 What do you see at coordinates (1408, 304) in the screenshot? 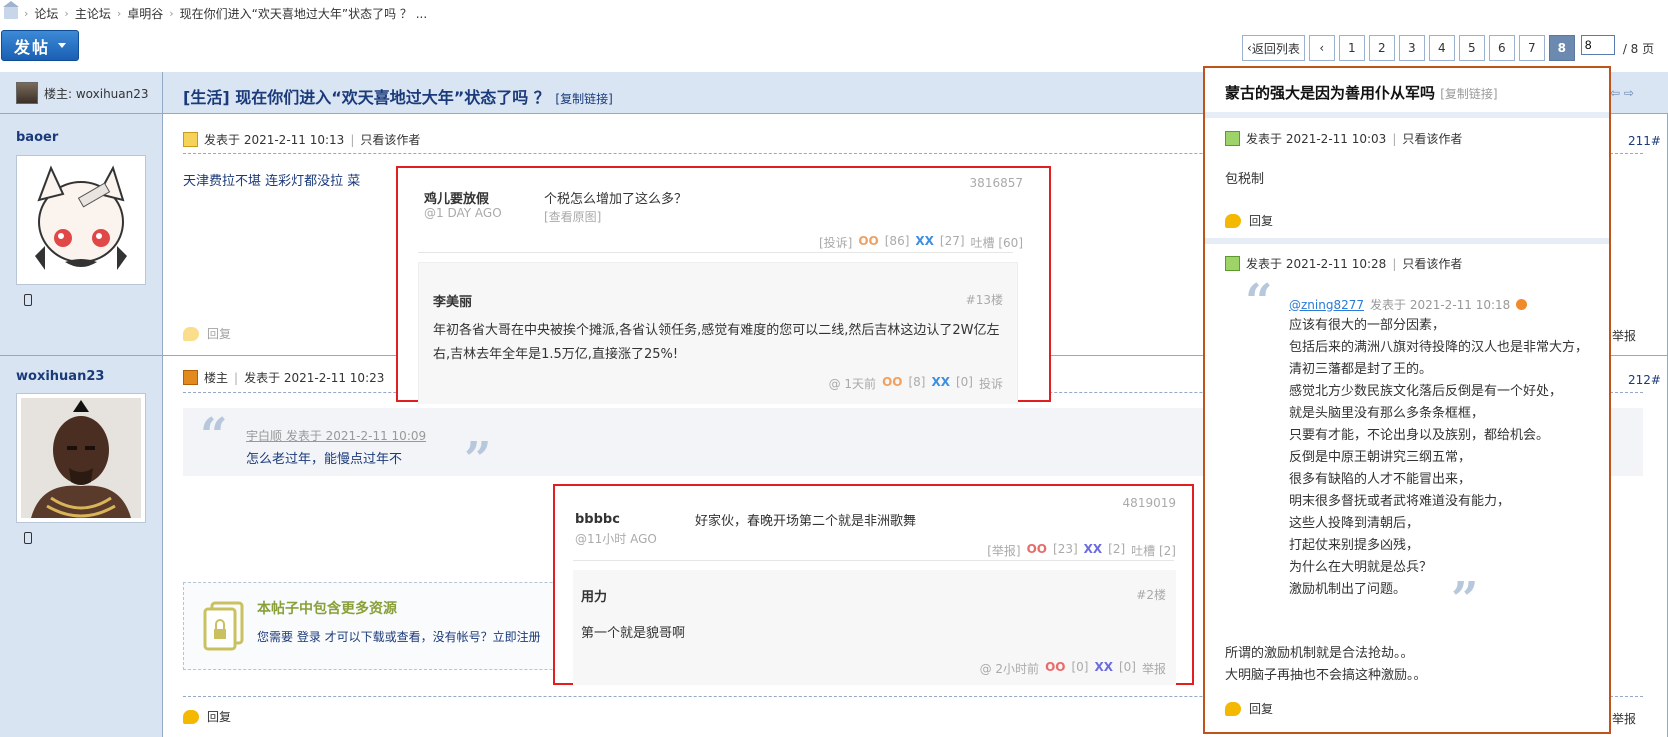
I see `panel-quote-header: @zning8277 发表于 2021-2-11 10:18` at bounding box center [1408, 304].